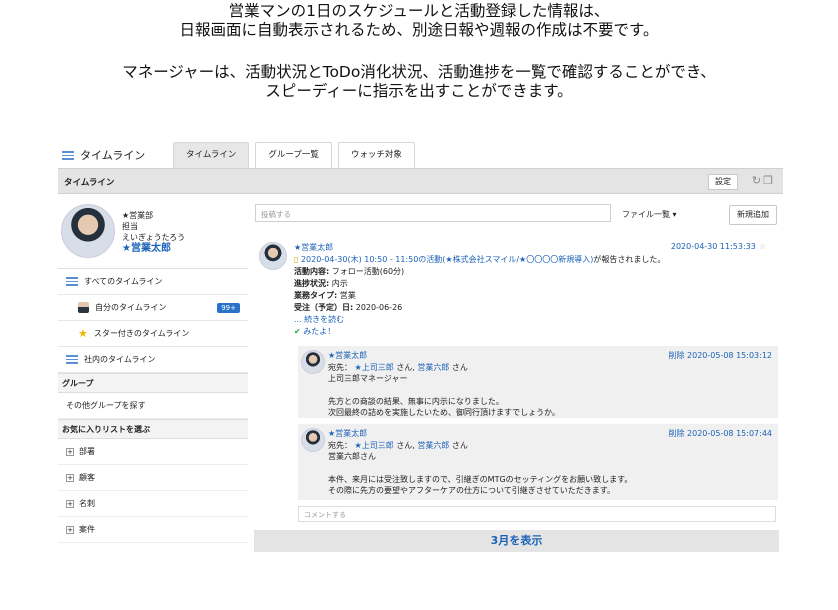 The height and width of the screenshot is (610, 838). I want to click on user-profile: ★営業部 担当 えいぎょうたろう ★営業太郎, so click(153, 232).